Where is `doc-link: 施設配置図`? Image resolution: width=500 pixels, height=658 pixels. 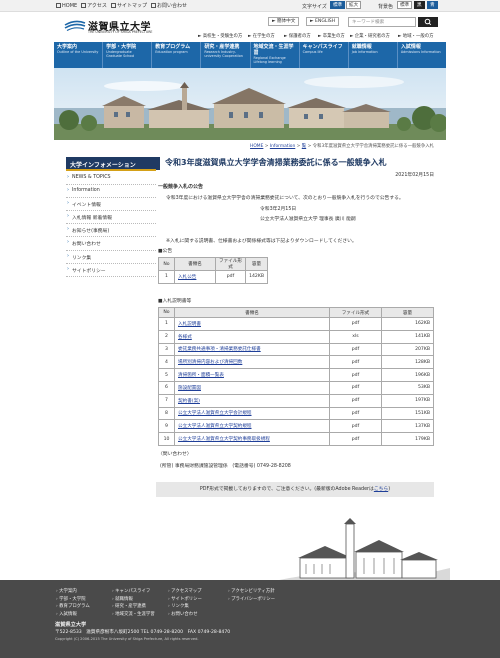 doc-link: 施設配置図 is located at coordinates (189, 388).